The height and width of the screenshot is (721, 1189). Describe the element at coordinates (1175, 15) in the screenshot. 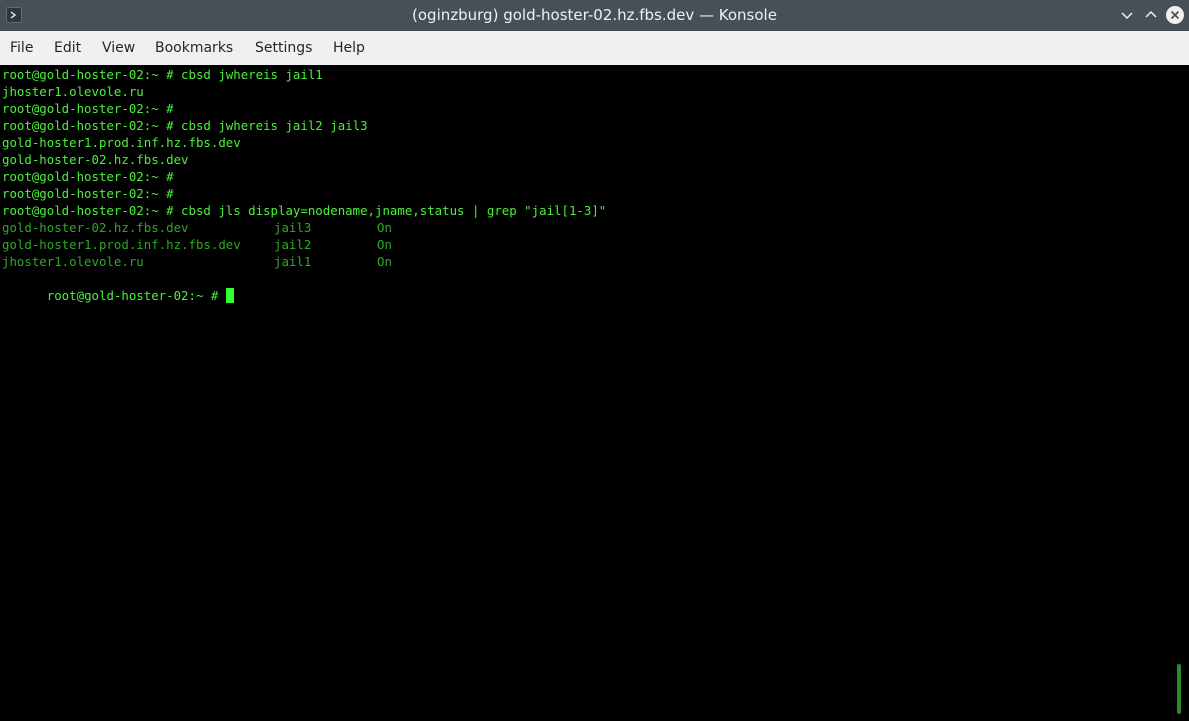

I see `close-icon` at that location.